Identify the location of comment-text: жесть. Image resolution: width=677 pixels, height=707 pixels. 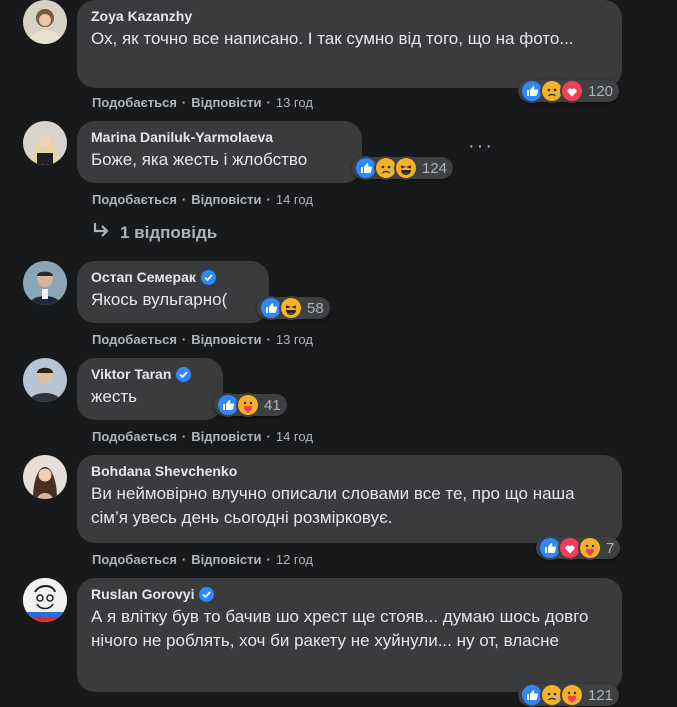
(114, 396).